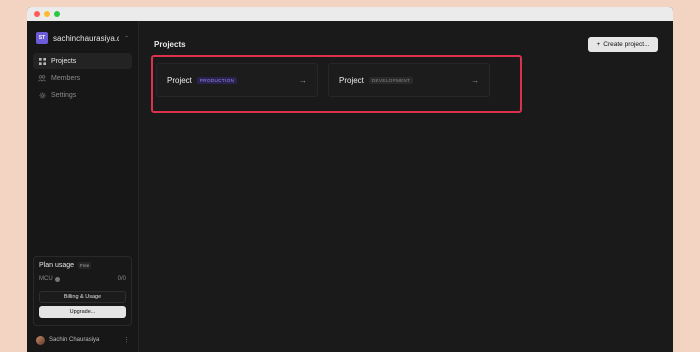  I want to click on mcu-value: 0/0, so click(121, 279).